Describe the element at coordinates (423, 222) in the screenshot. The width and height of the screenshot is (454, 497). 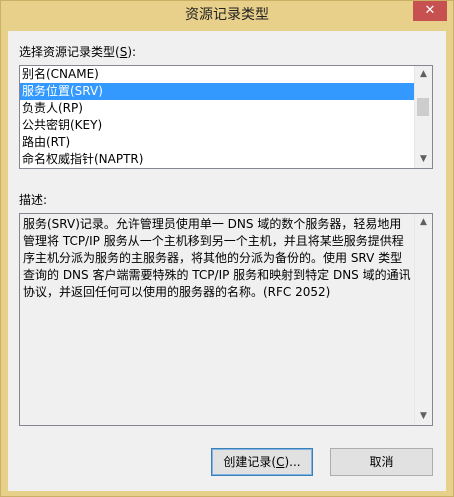
I see `description-scroll-up-icon: ▲` at that location.